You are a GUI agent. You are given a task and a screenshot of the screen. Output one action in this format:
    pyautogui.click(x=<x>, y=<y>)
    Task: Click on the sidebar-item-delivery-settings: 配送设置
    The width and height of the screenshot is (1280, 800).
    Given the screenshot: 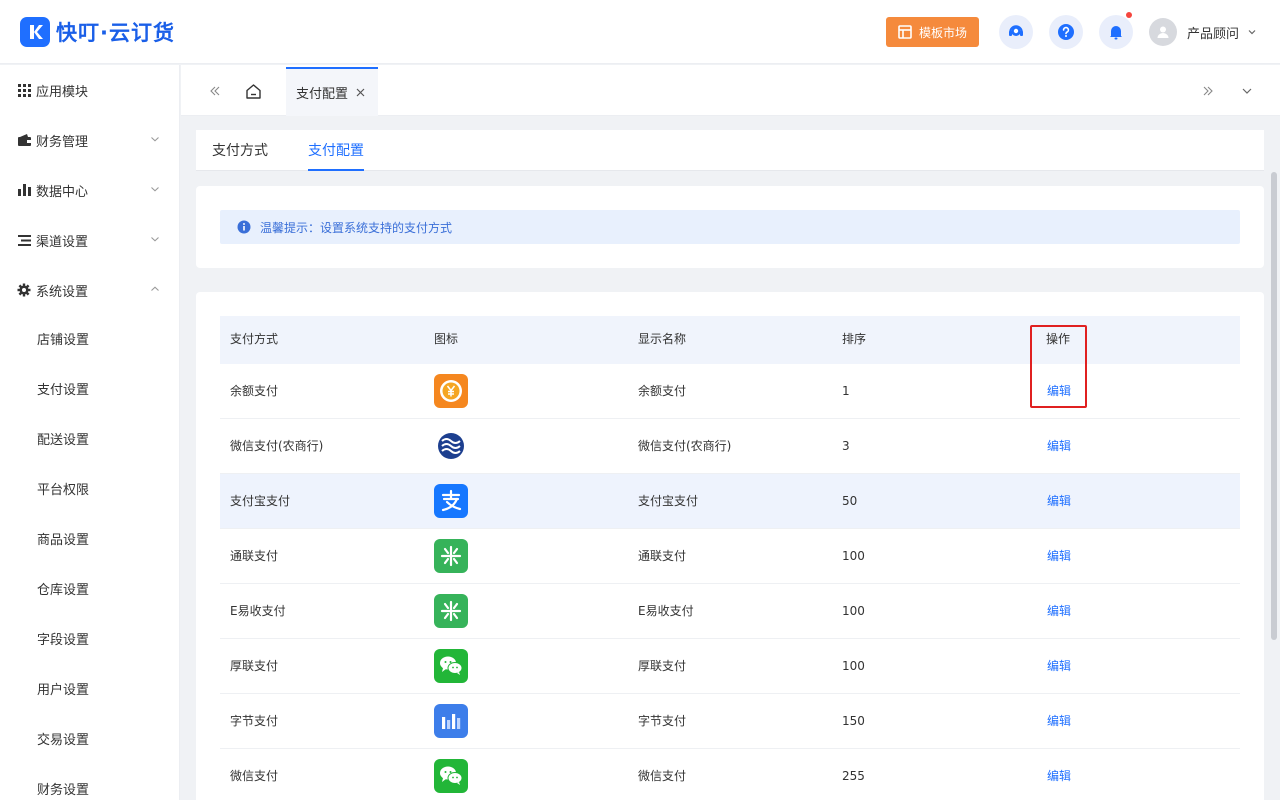 What is the action you would take?
    pyautogui.click(x=90, y=438)
    